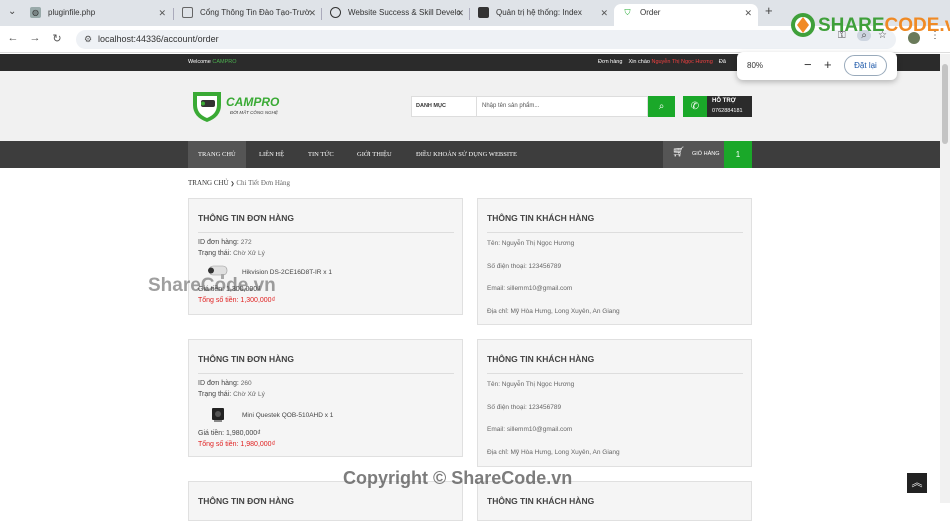  I want to click on logo-tagline: ĐỜI MẮT CÔNG NGHỆ, so click(254, 112).